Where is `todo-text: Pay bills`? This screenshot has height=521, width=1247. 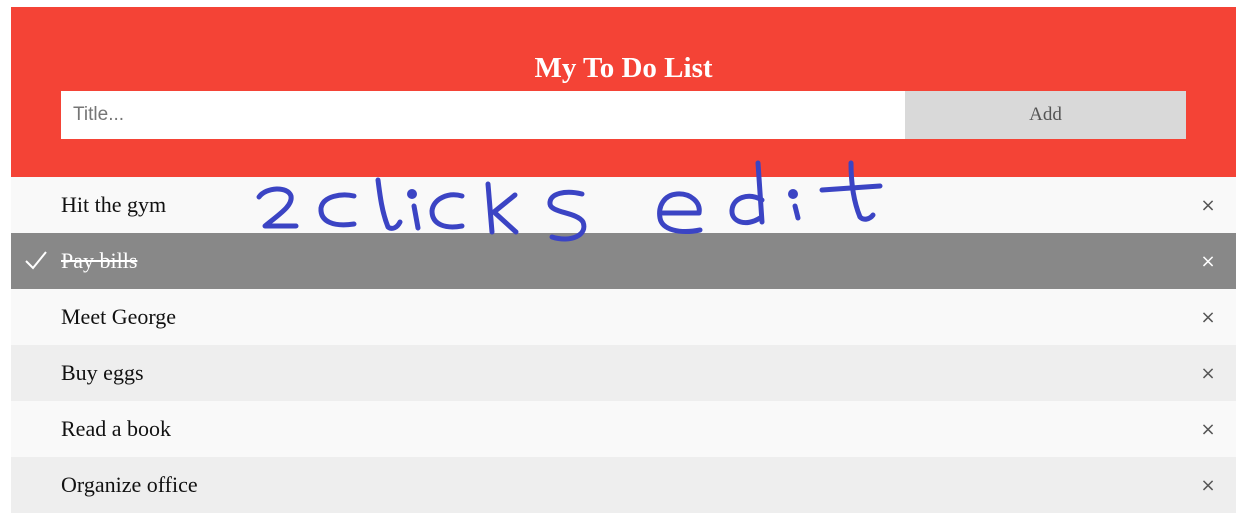
todo-text: Pay bills is located at coordinates (99, 260).